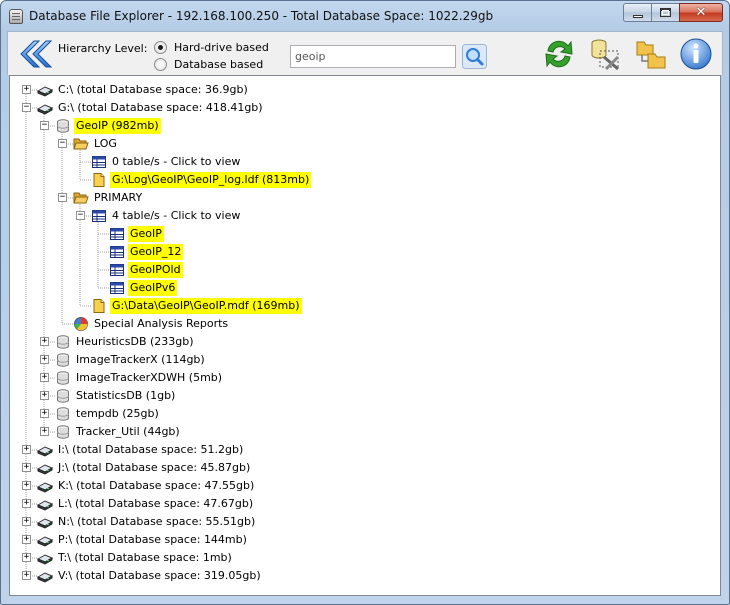  I want to click on maximize-icon, so click(665, 12).